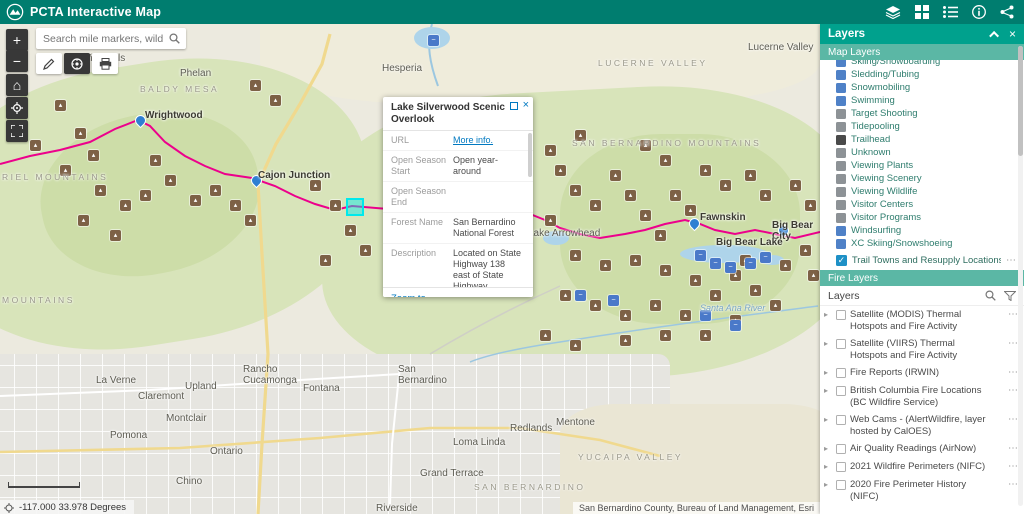 The image size is (1024, 514). What do you see at coordinates (922, 449) in the screenshot?
I see `fire-layer-item: ▸ Air Quality Readings (AirNow) ⋯` at bounding box center [922, 449].